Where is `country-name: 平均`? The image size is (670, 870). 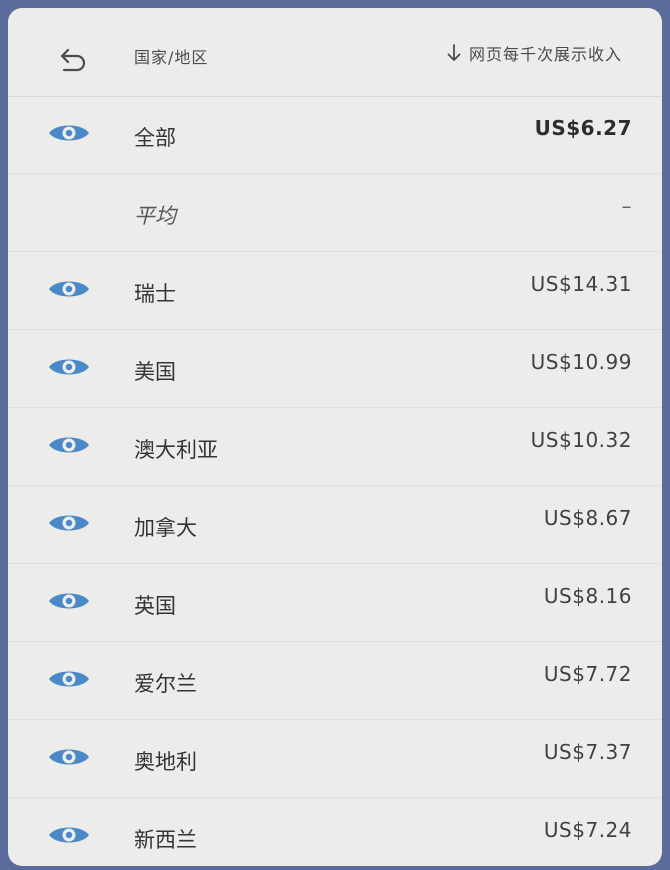
country-name: 平均 is located at coordinates (155, 216).